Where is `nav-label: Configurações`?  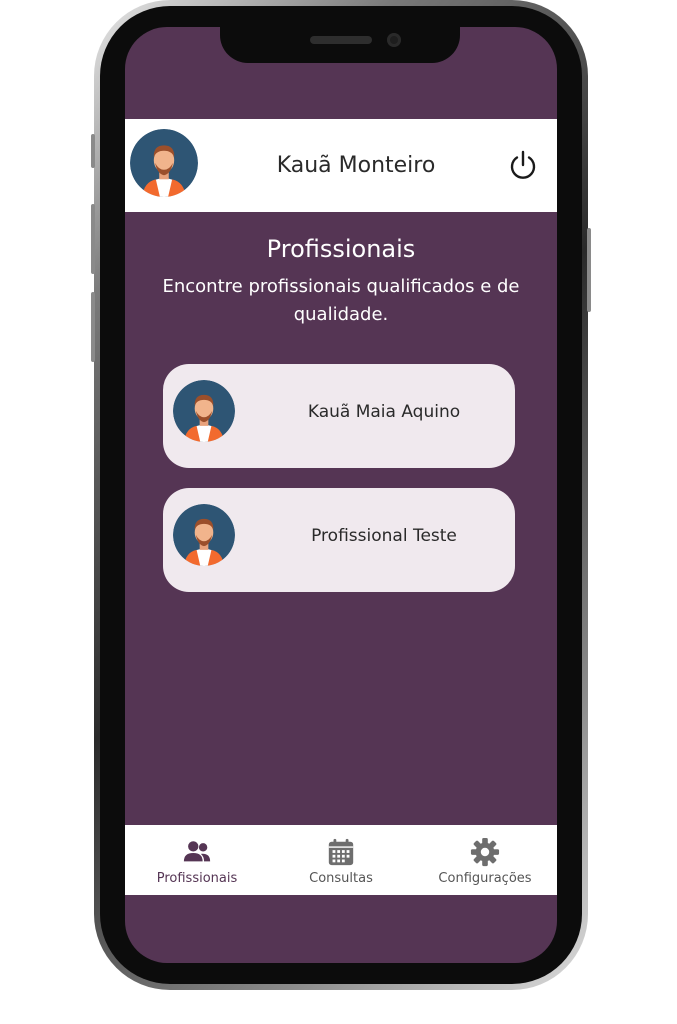
nav-label: Configurações is located at coordinates (485, 878).